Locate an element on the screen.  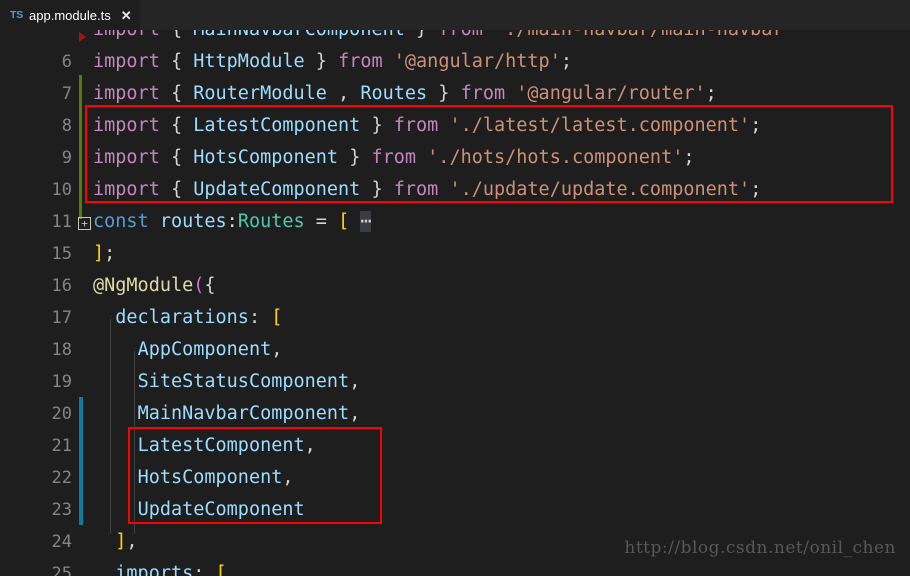
line-number: 22 is located at coordinates (61, 478).